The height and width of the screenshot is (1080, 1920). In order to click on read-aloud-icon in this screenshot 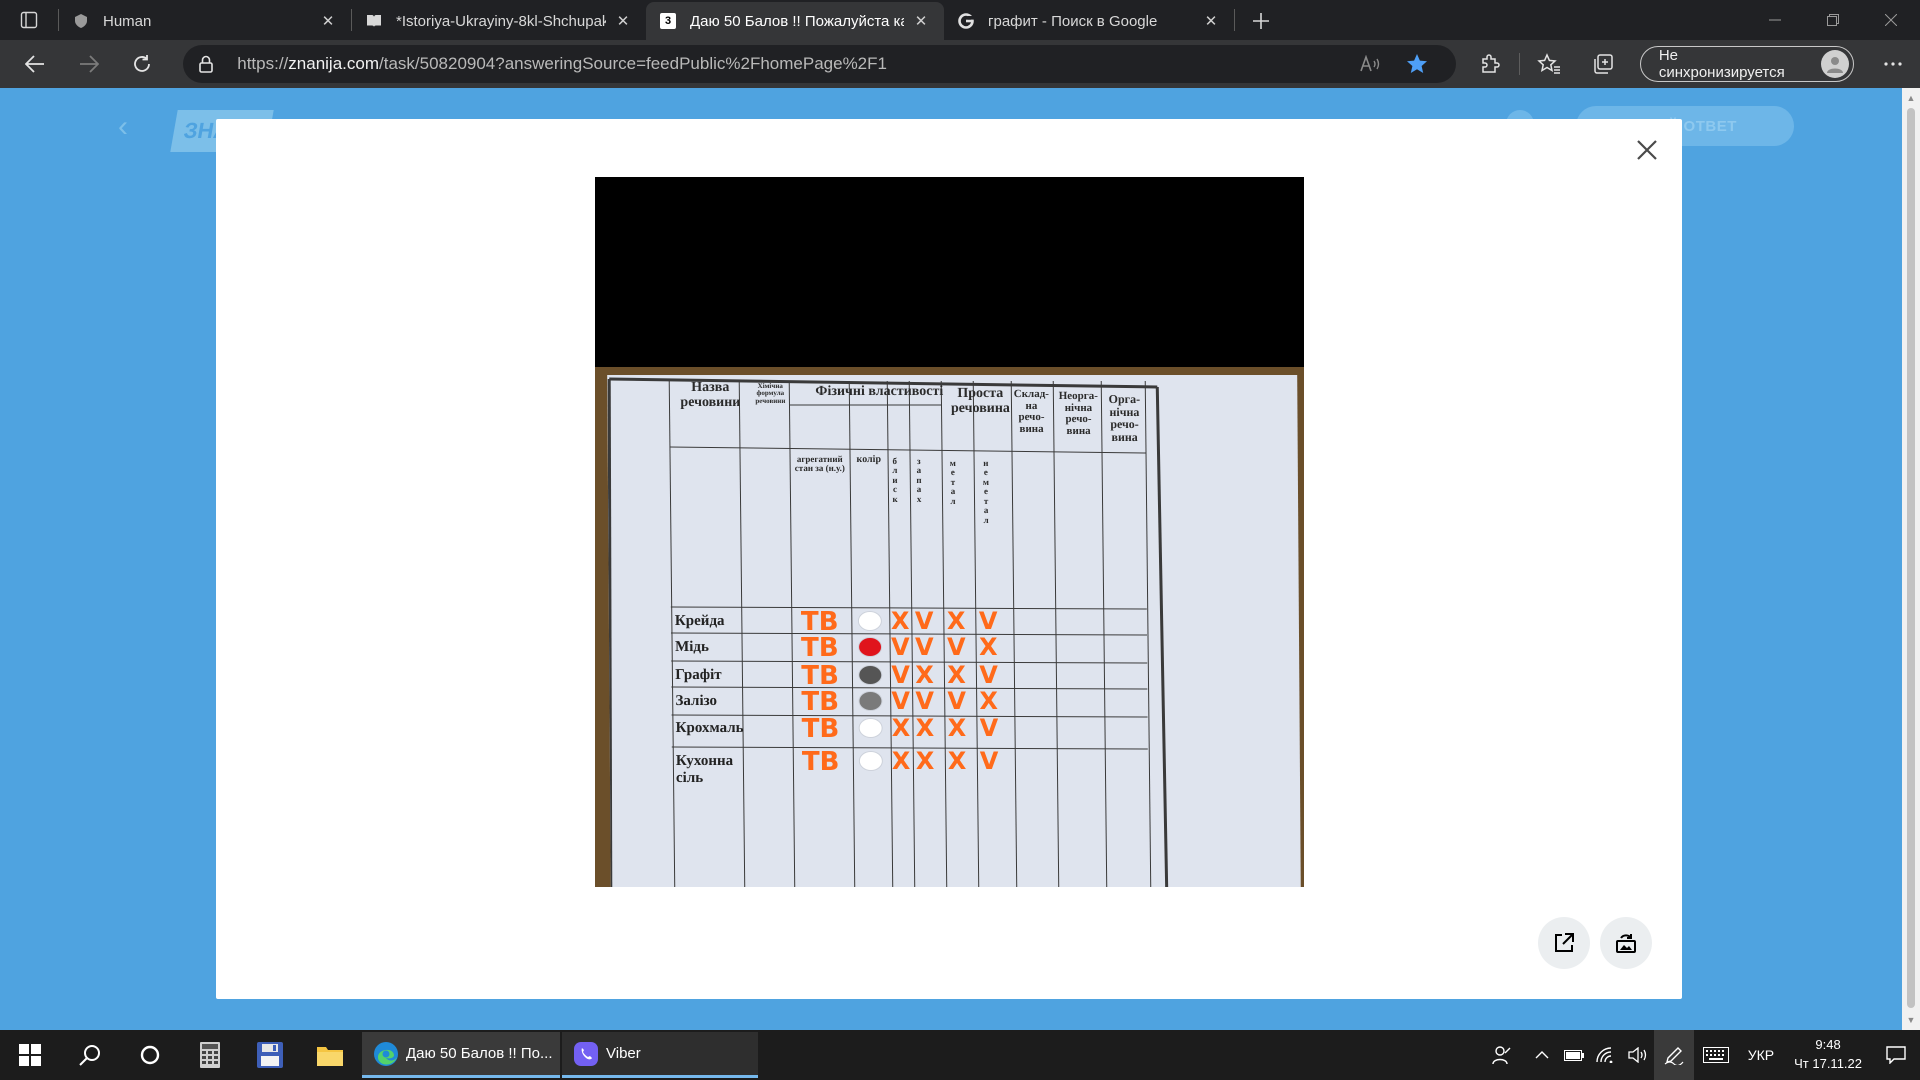, I will do `click(1369, 63)`.